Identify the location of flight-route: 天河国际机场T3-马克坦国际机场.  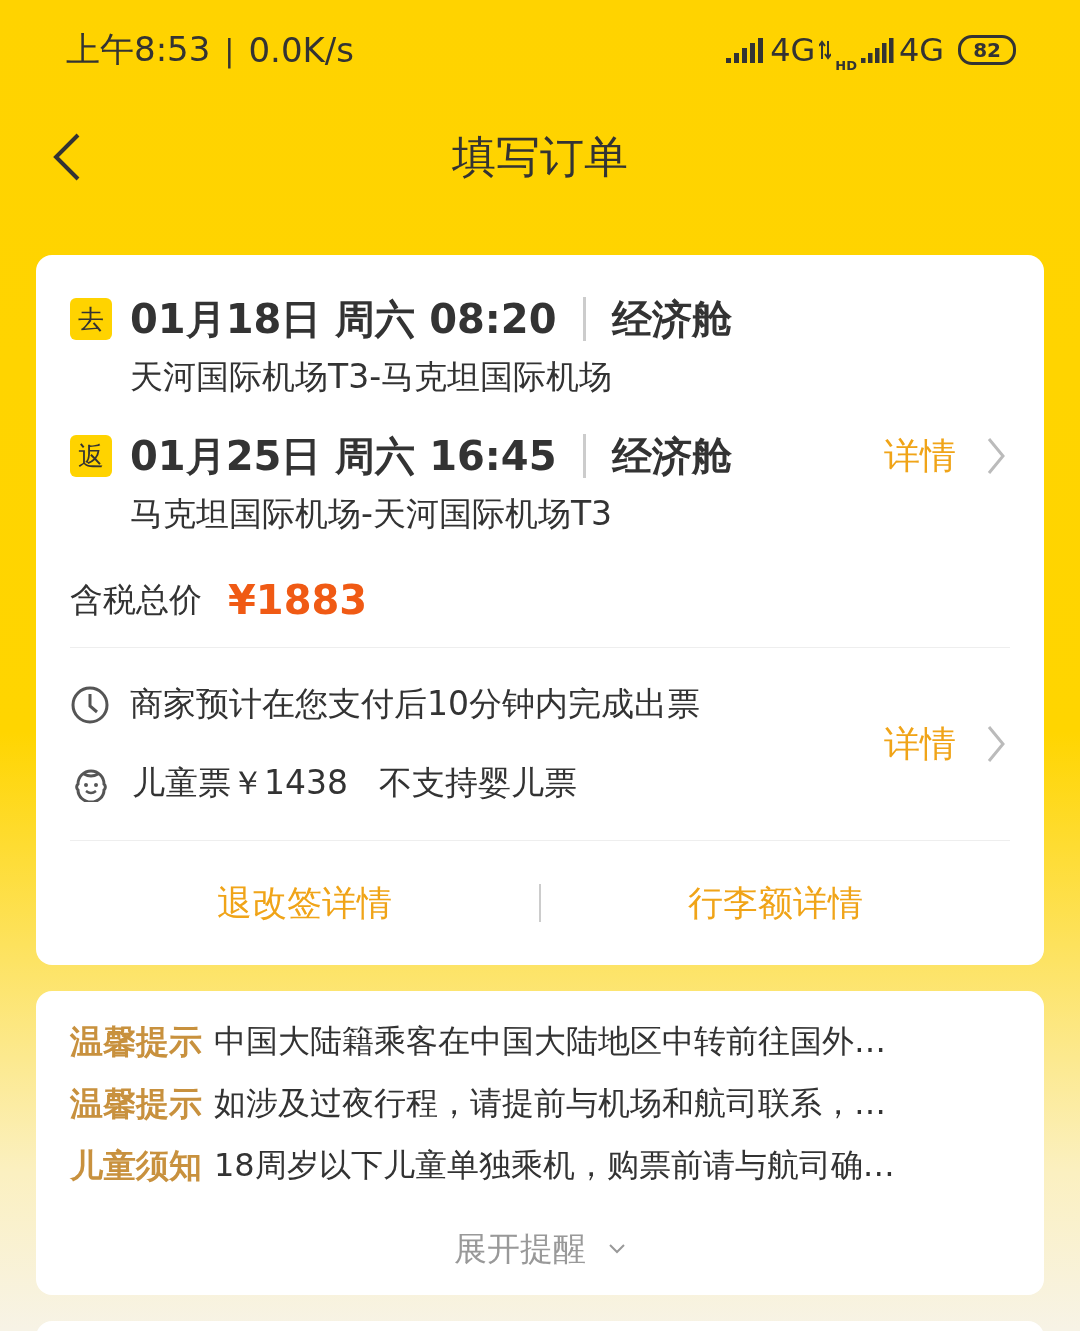
(372, 377).